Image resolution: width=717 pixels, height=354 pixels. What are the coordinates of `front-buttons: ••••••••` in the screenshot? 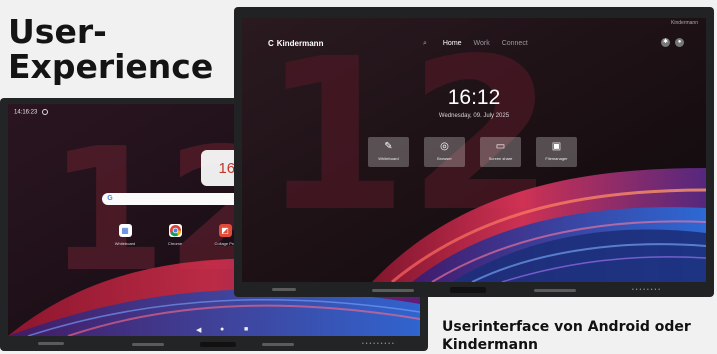 It's located at (647, 290).